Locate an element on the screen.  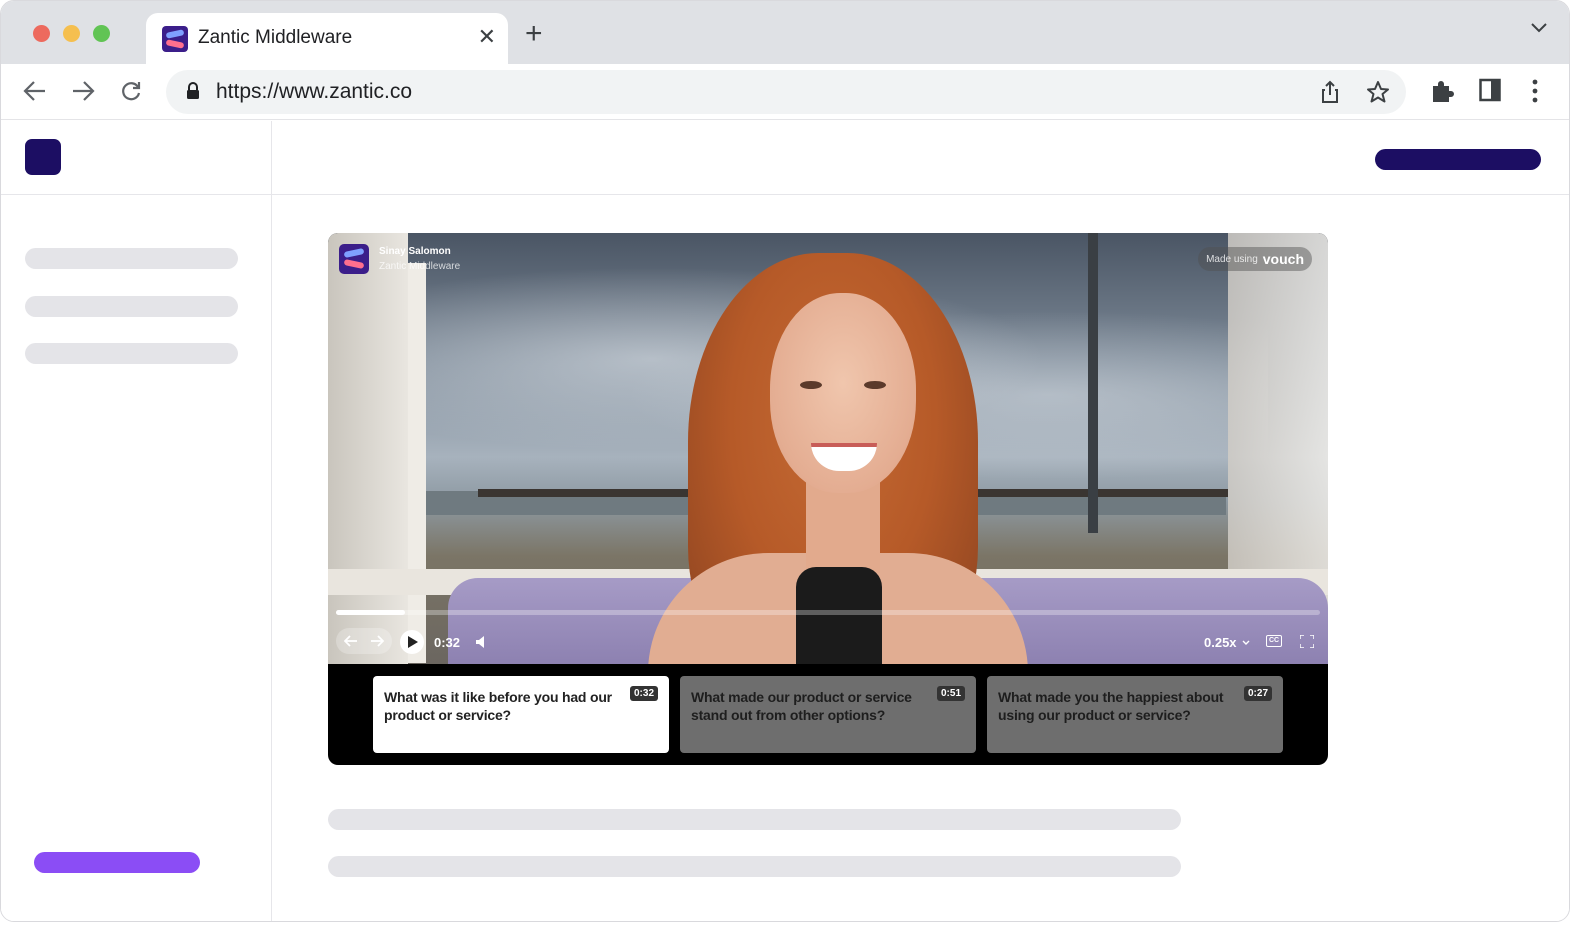
presenter-name: Sinay Salomon is located at coordinates (415, 251).